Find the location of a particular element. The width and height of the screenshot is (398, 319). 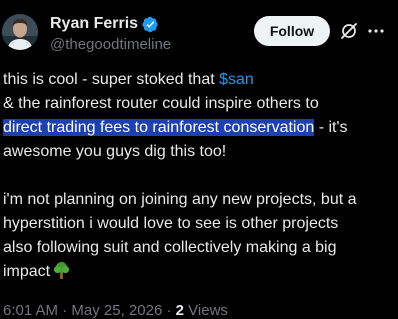

tweet-date: May 25, 2026 is located at coordinates (116, 310).